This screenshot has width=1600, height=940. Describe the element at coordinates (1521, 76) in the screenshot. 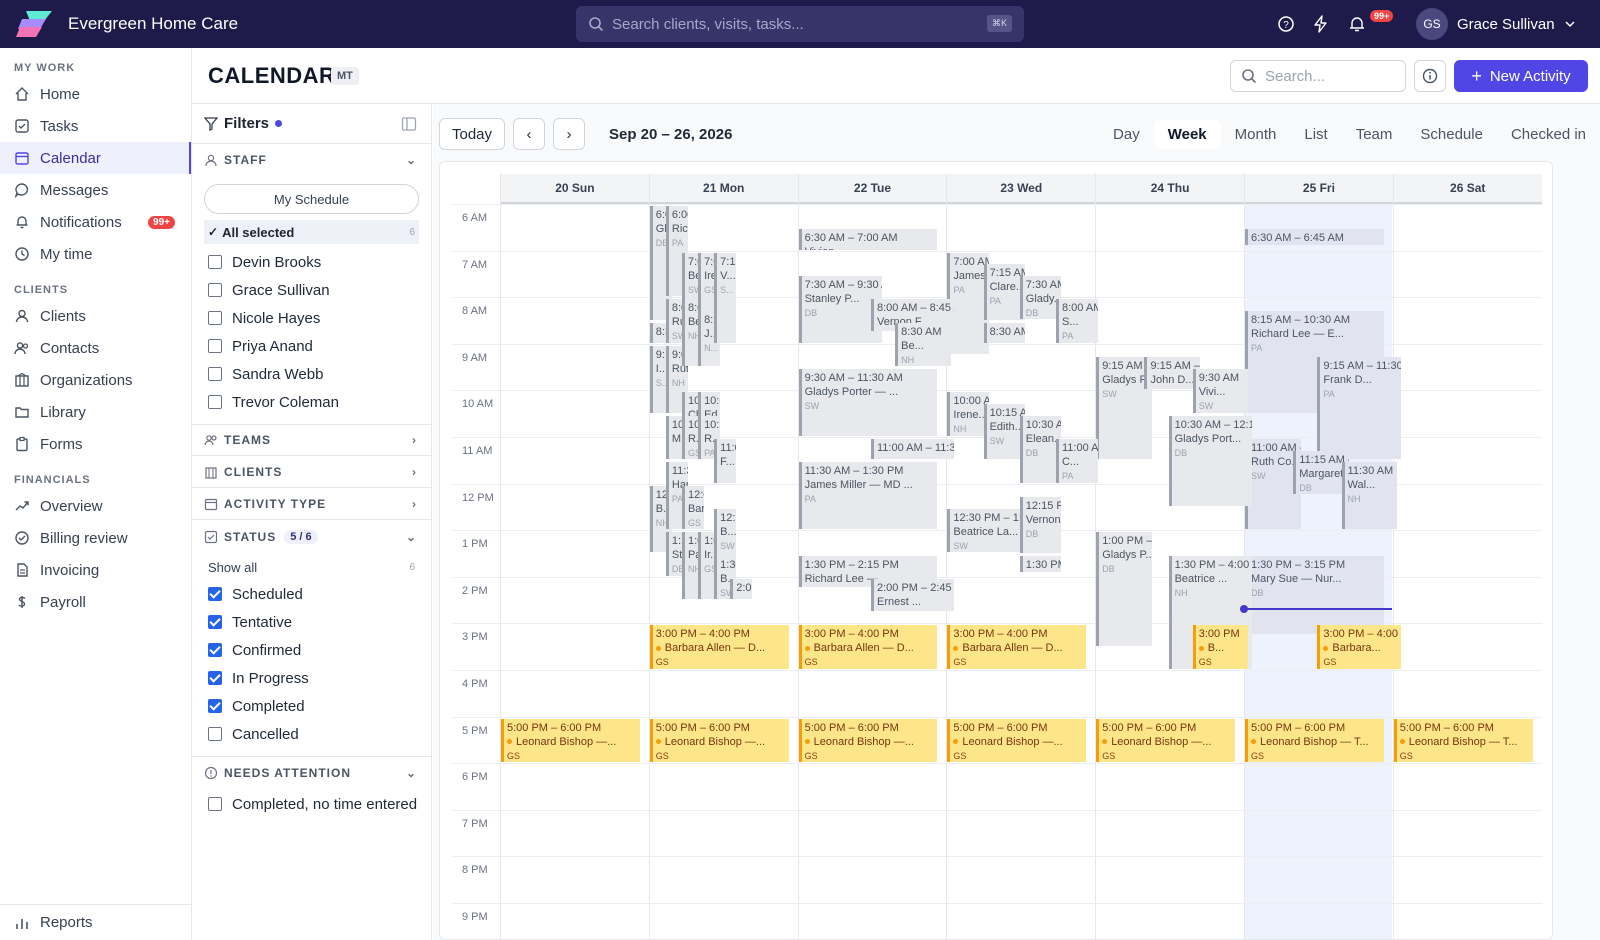

I see `new-activity-button: + New Activity` at that location.